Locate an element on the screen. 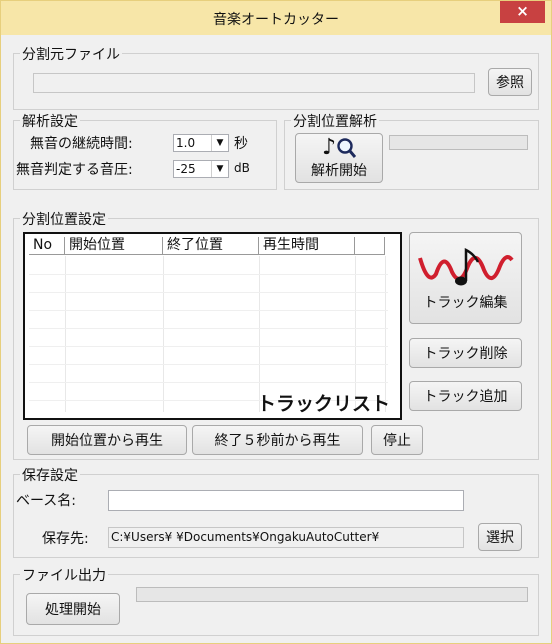  silence-duration-unit: 秒 is located at coordinates (241, 144).